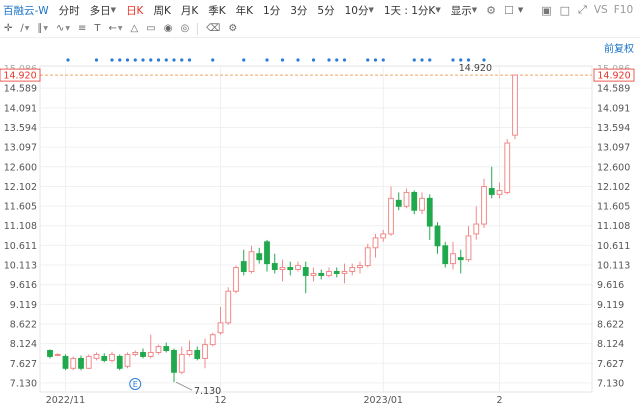  Describe the element at coordinates (610, 364) in the screenshot. I see `y-tick-label-right: 7.627` at that location.